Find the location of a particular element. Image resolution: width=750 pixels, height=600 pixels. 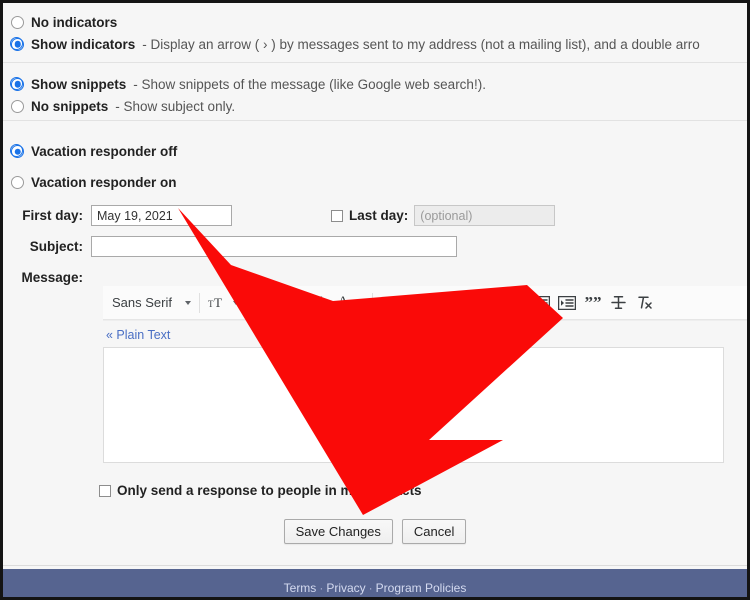

radio-option-vacation-off: Vacation responder off is located at coordinates (94, 151).